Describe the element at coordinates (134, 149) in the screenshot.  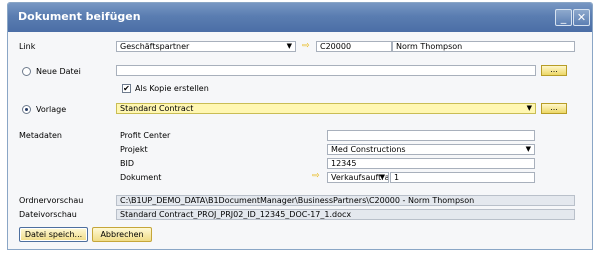
I see `project-label: Projekt` at that location.